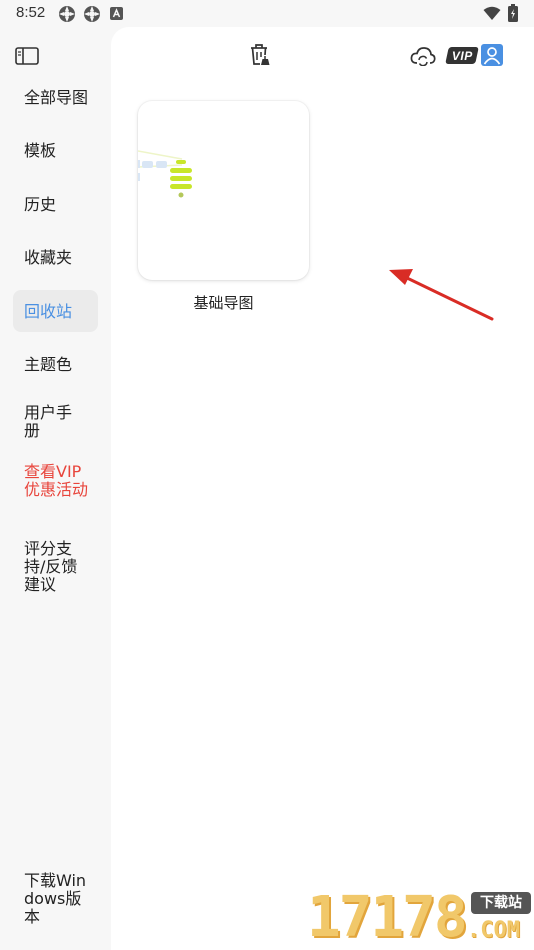  Describe the element at coordinates (492, 55) in the screenshot. I see `user-account-icon` at that location.